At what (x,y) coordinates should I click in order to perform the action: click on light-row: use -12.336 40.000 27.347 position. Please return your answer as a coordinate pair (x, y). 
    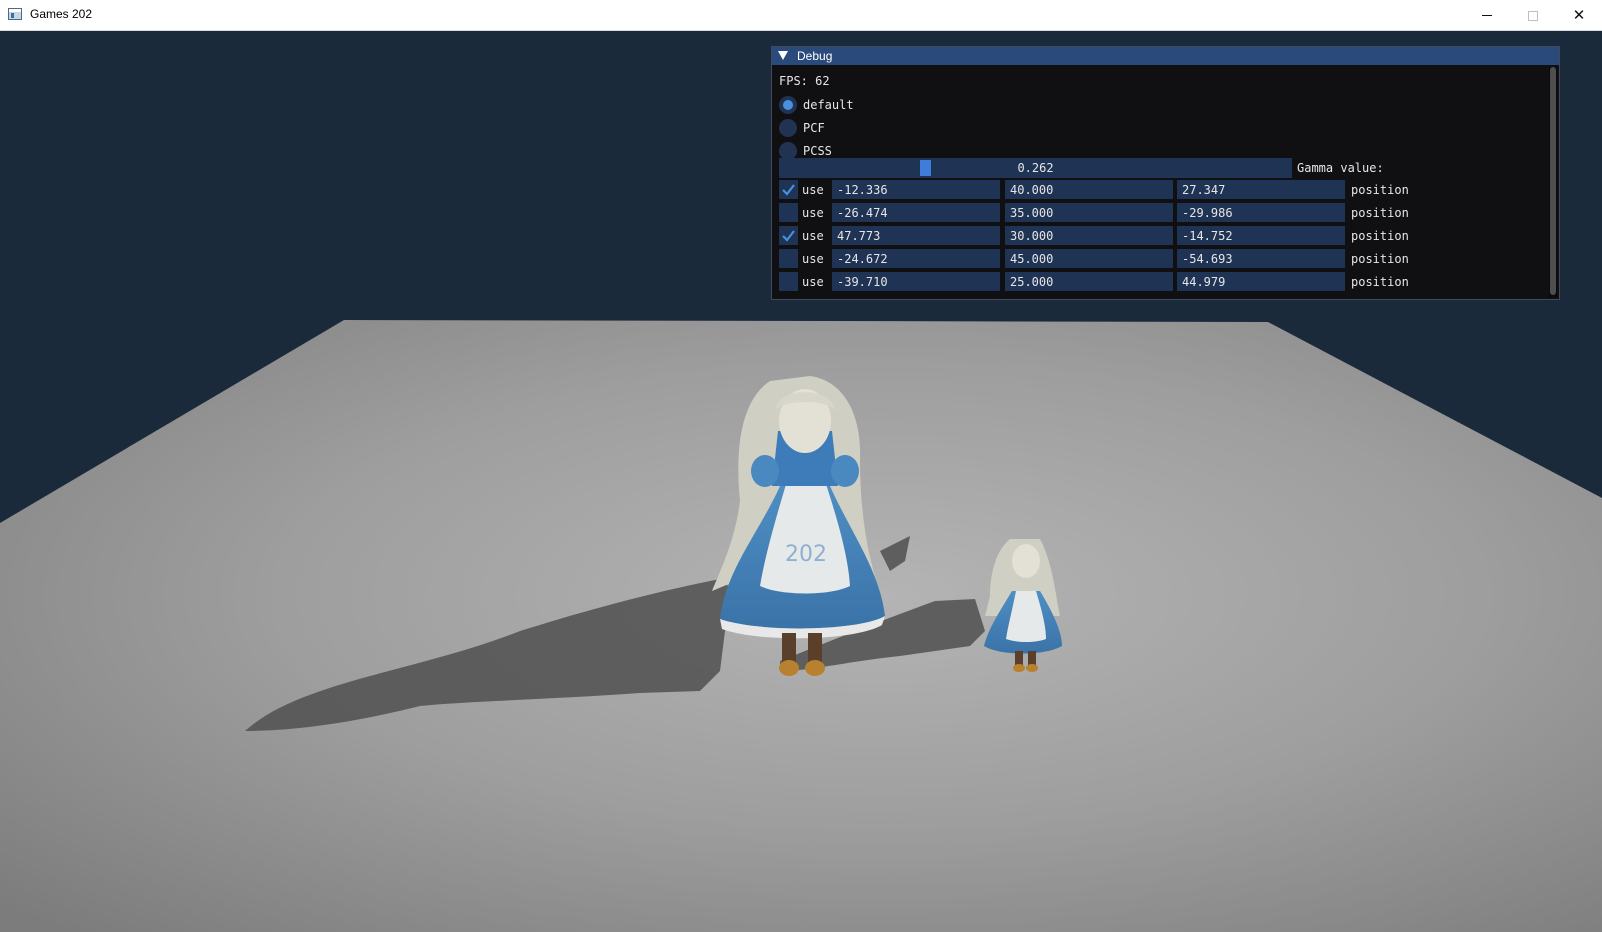
    Looking at the image, I should click on (1164, 190).